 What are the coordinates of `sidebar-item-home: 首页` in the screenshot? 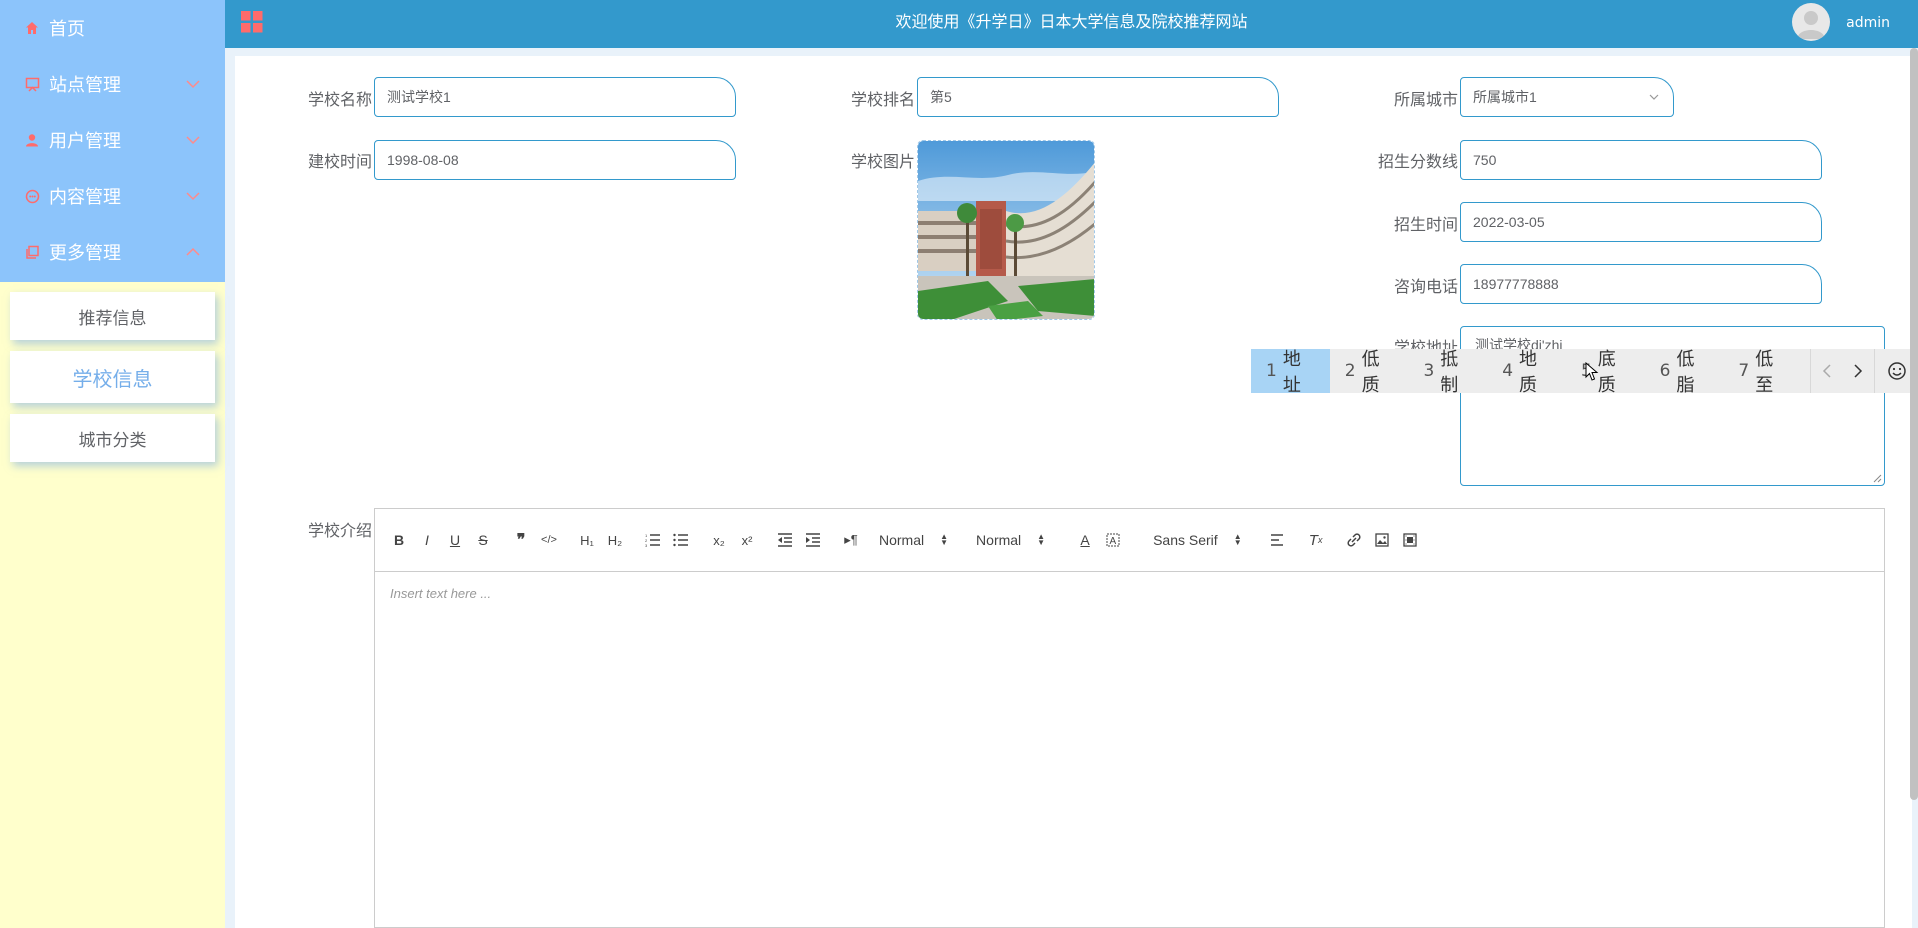 It's located at (112, 28).